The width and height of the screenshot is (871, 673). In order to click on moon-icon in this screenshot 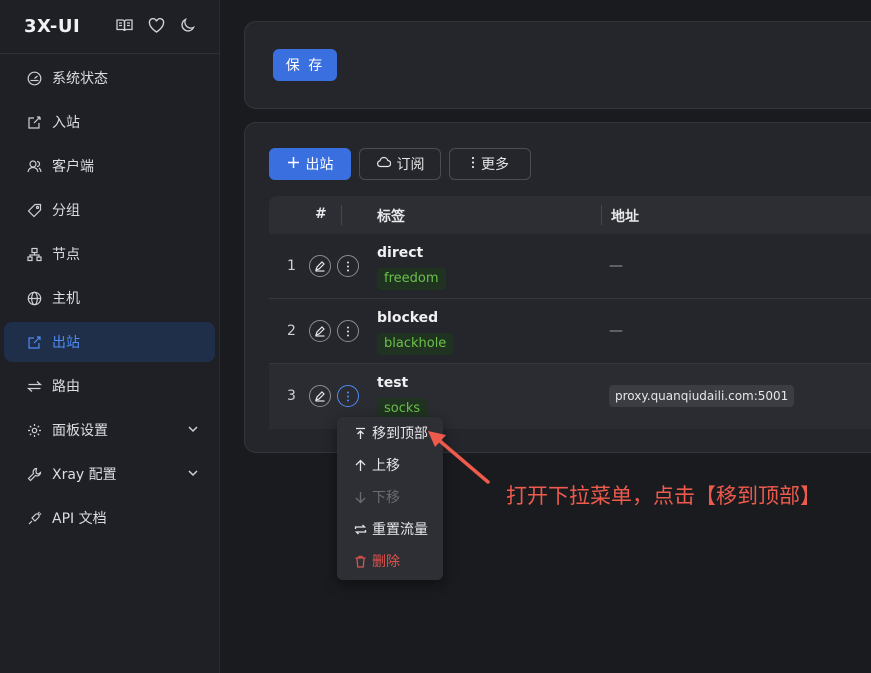, I will do `click(188, 25)`.